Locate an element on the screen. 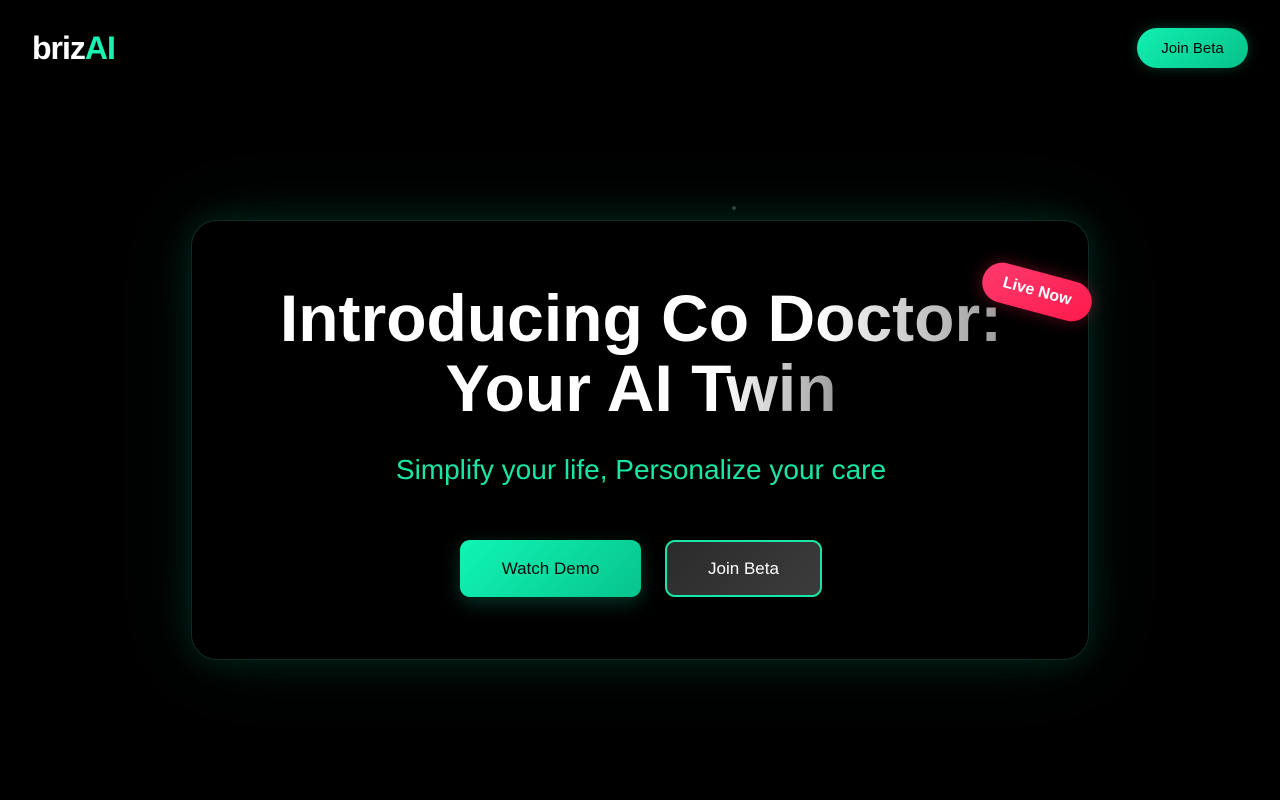  watch-demo-button: Watch Demo is located at coordinates (550, 568).